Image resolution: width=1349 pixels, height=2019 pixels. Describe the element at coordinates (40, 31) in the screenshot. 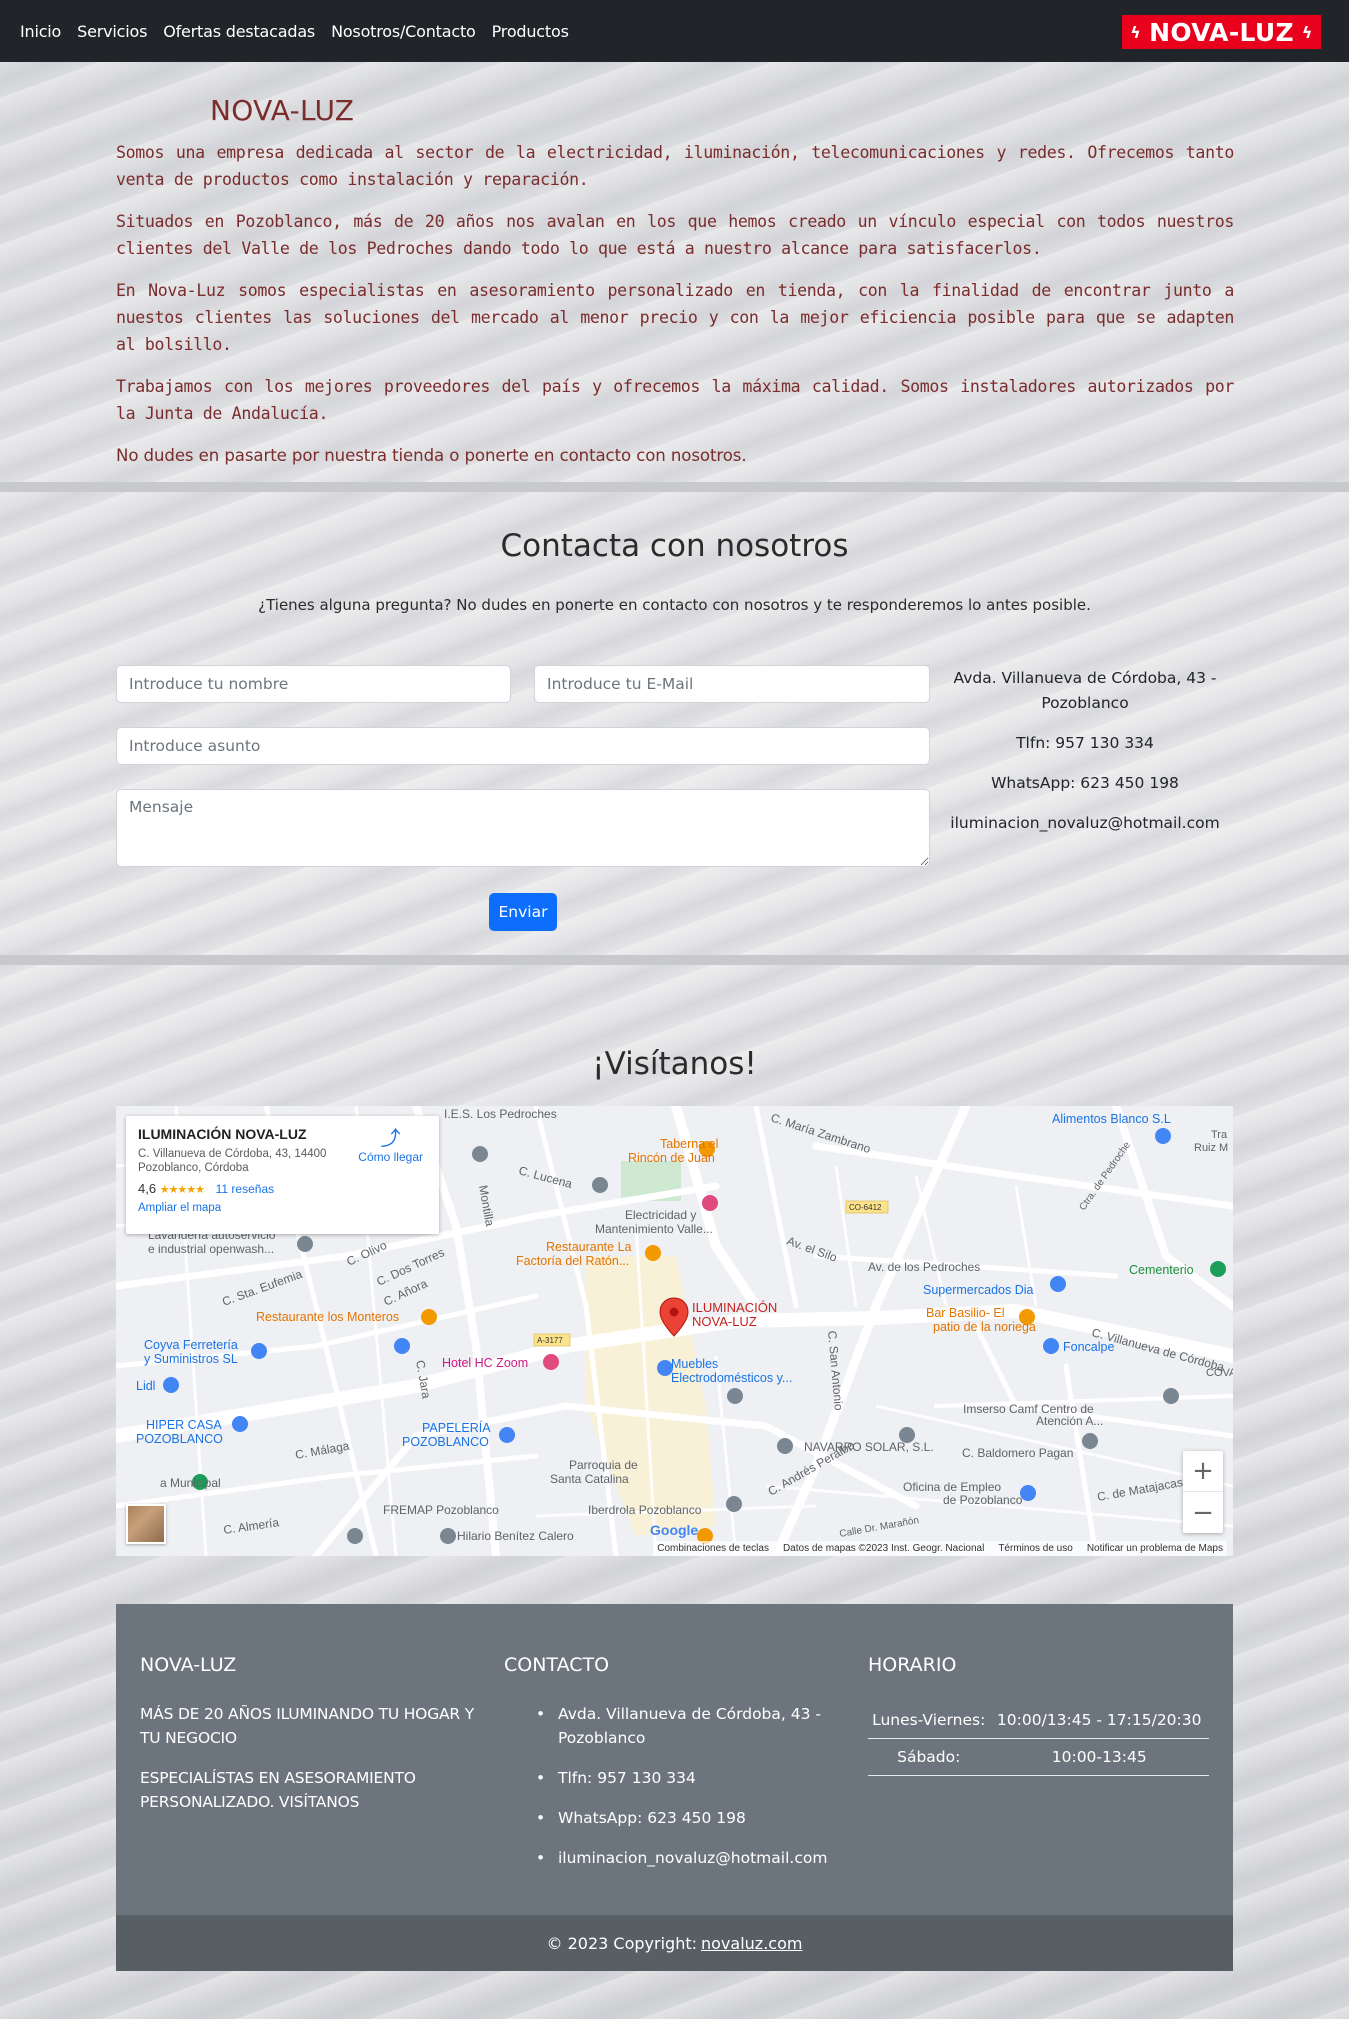

I see `nav-link-inicio: Inicio` at that location.